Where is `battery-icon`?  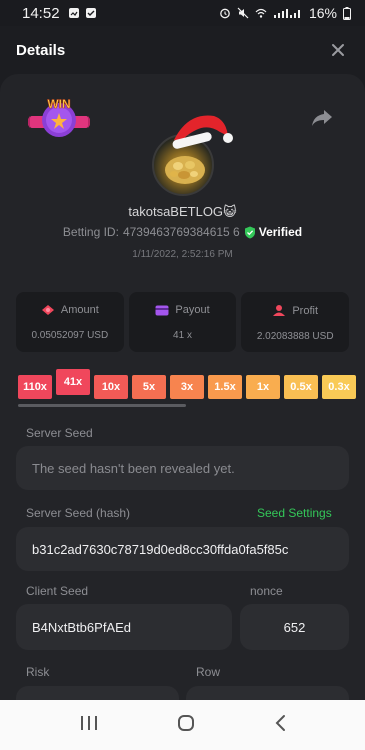
battery-icon is located at coordinates (347, 13).